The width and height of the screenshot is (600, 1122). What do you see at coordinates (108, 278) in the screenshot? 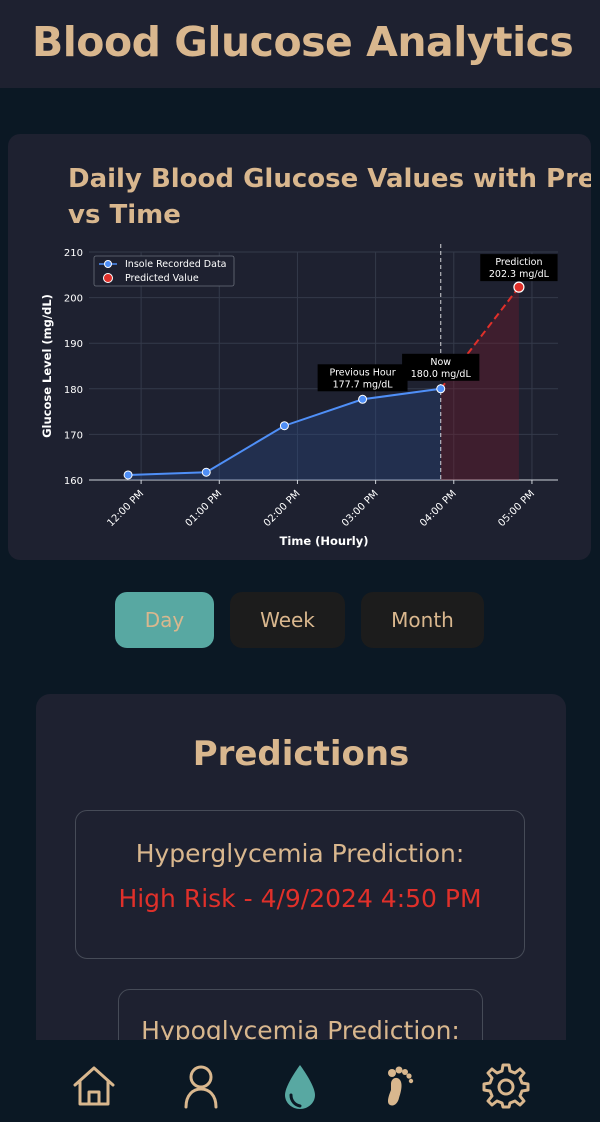
I see `legend-predicted-marker` at bounding box center [108, 278].